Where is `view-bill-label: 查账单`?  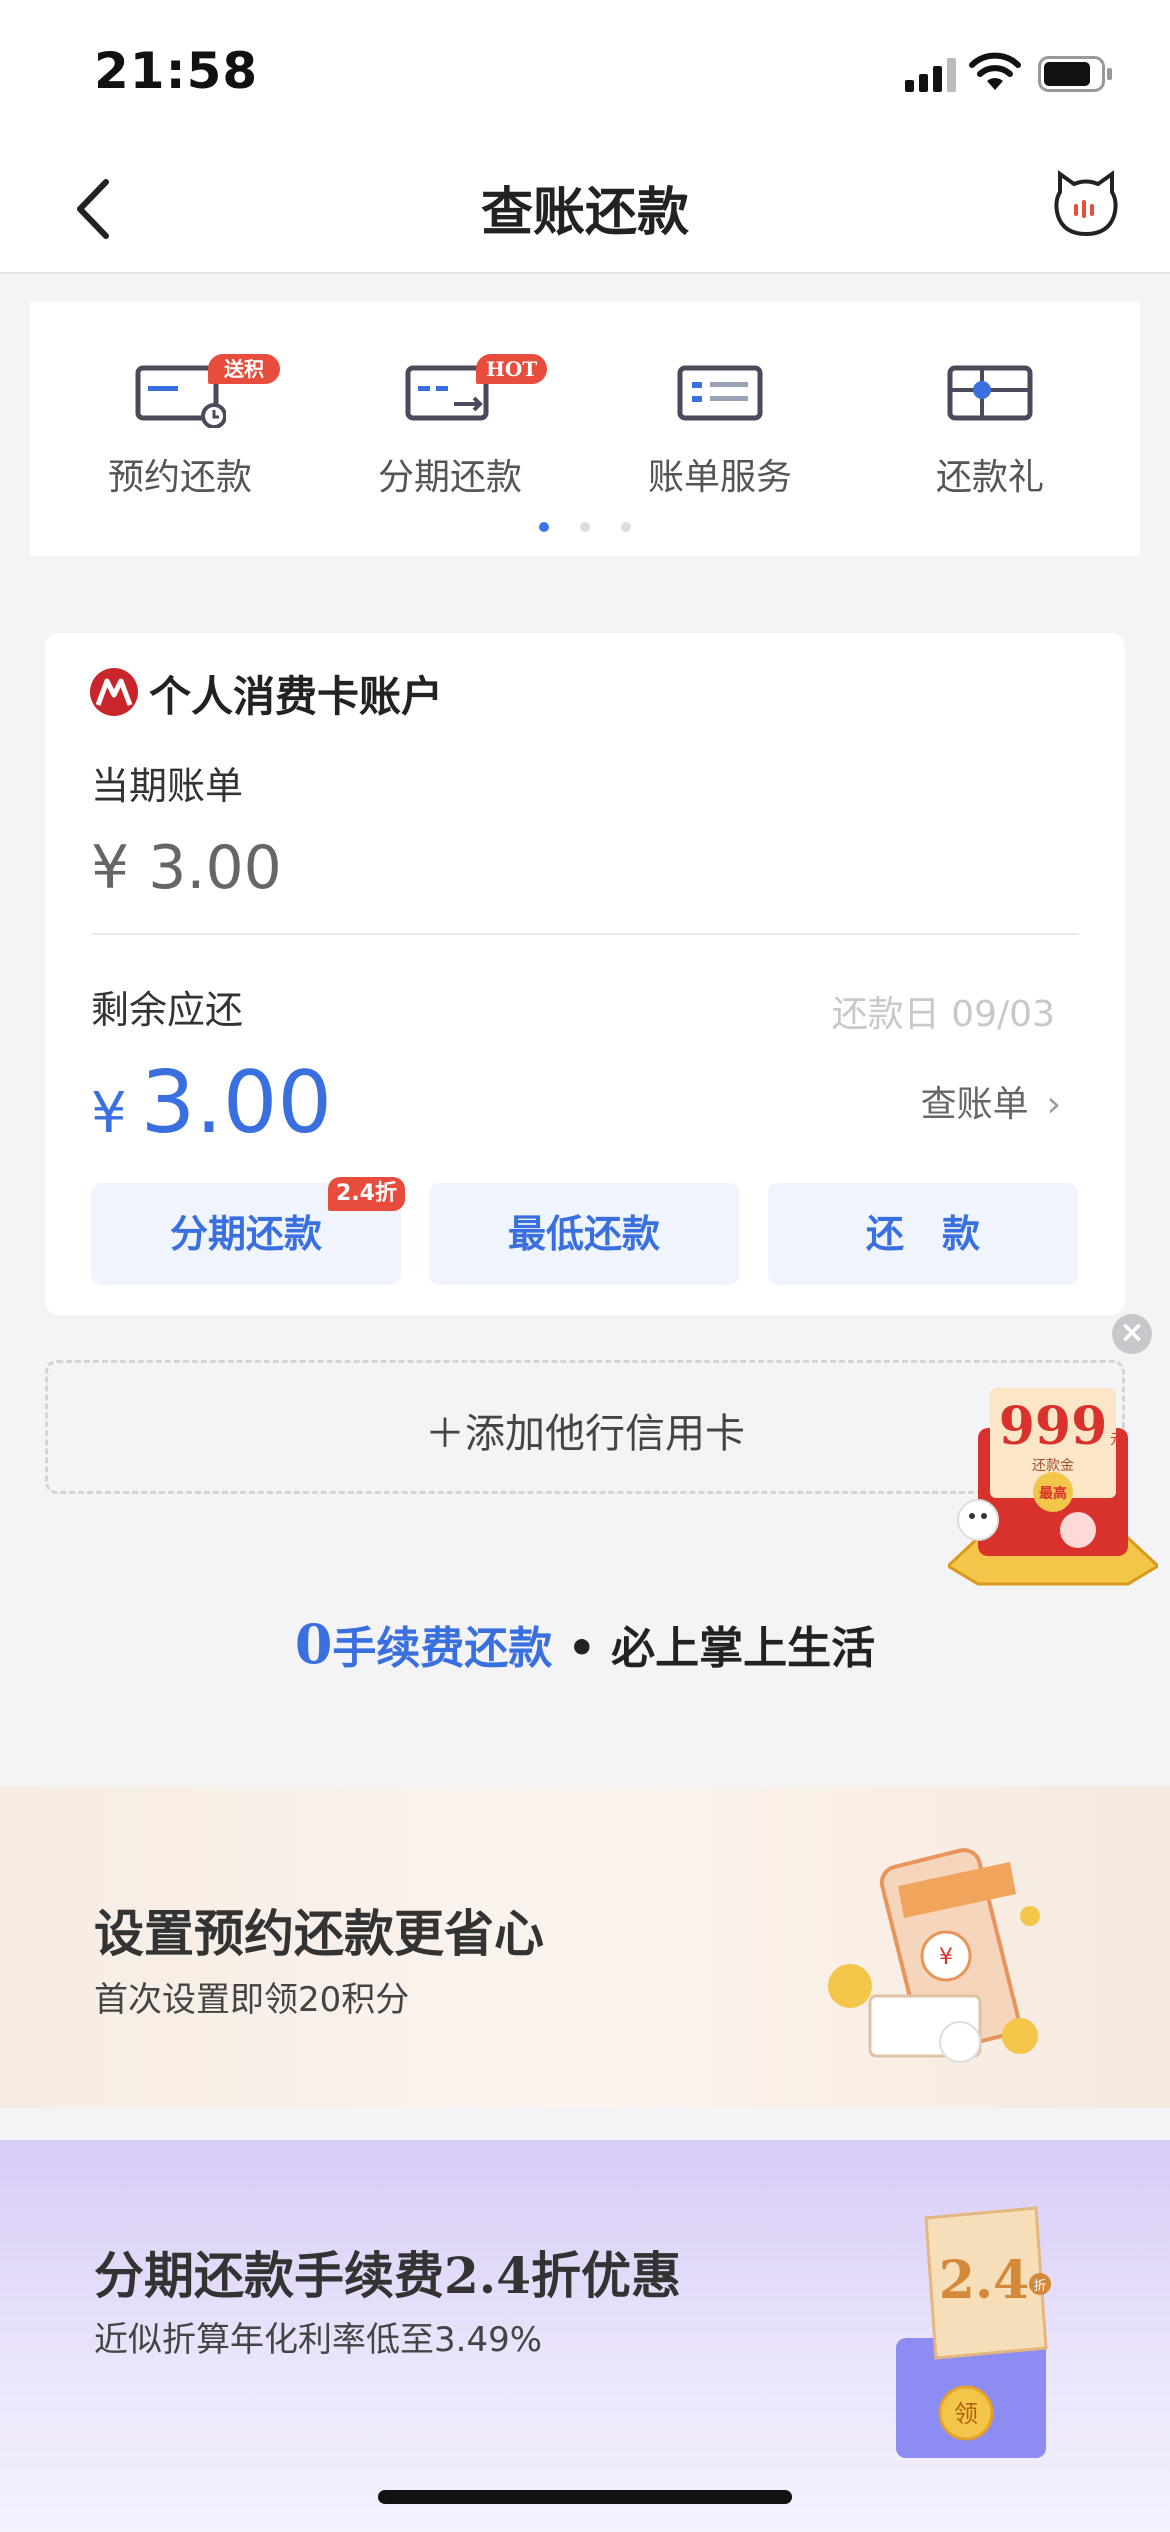 view-bill-label: 查账单 is located at coordinates (974, 1104).